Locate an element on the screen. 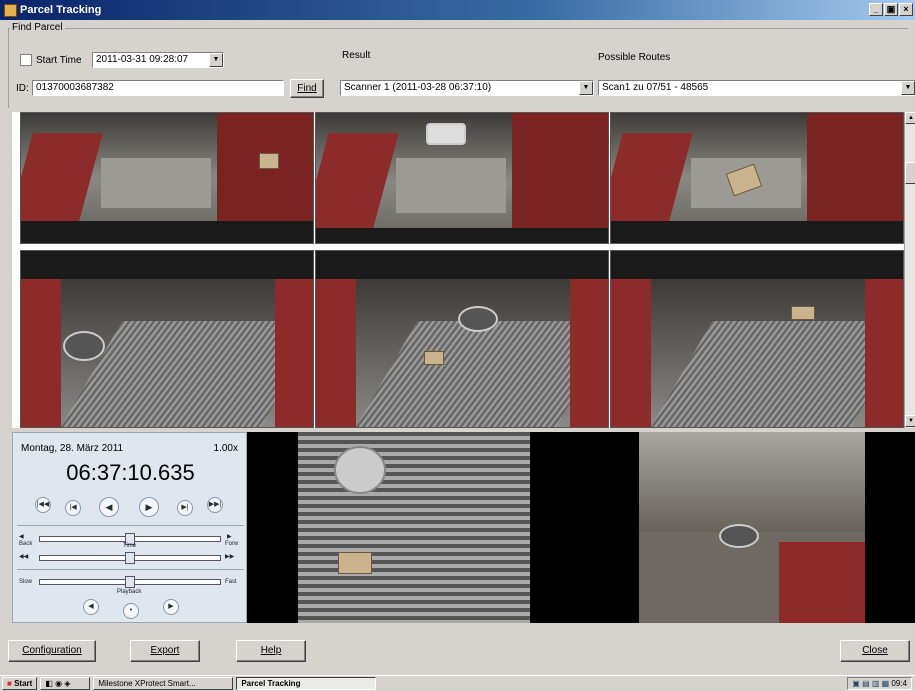 The width and height of the screenshot is (915, 691). start-time-picker: 2011-03-31 09:28:07 ▼ is located at coordinates (158, 60).